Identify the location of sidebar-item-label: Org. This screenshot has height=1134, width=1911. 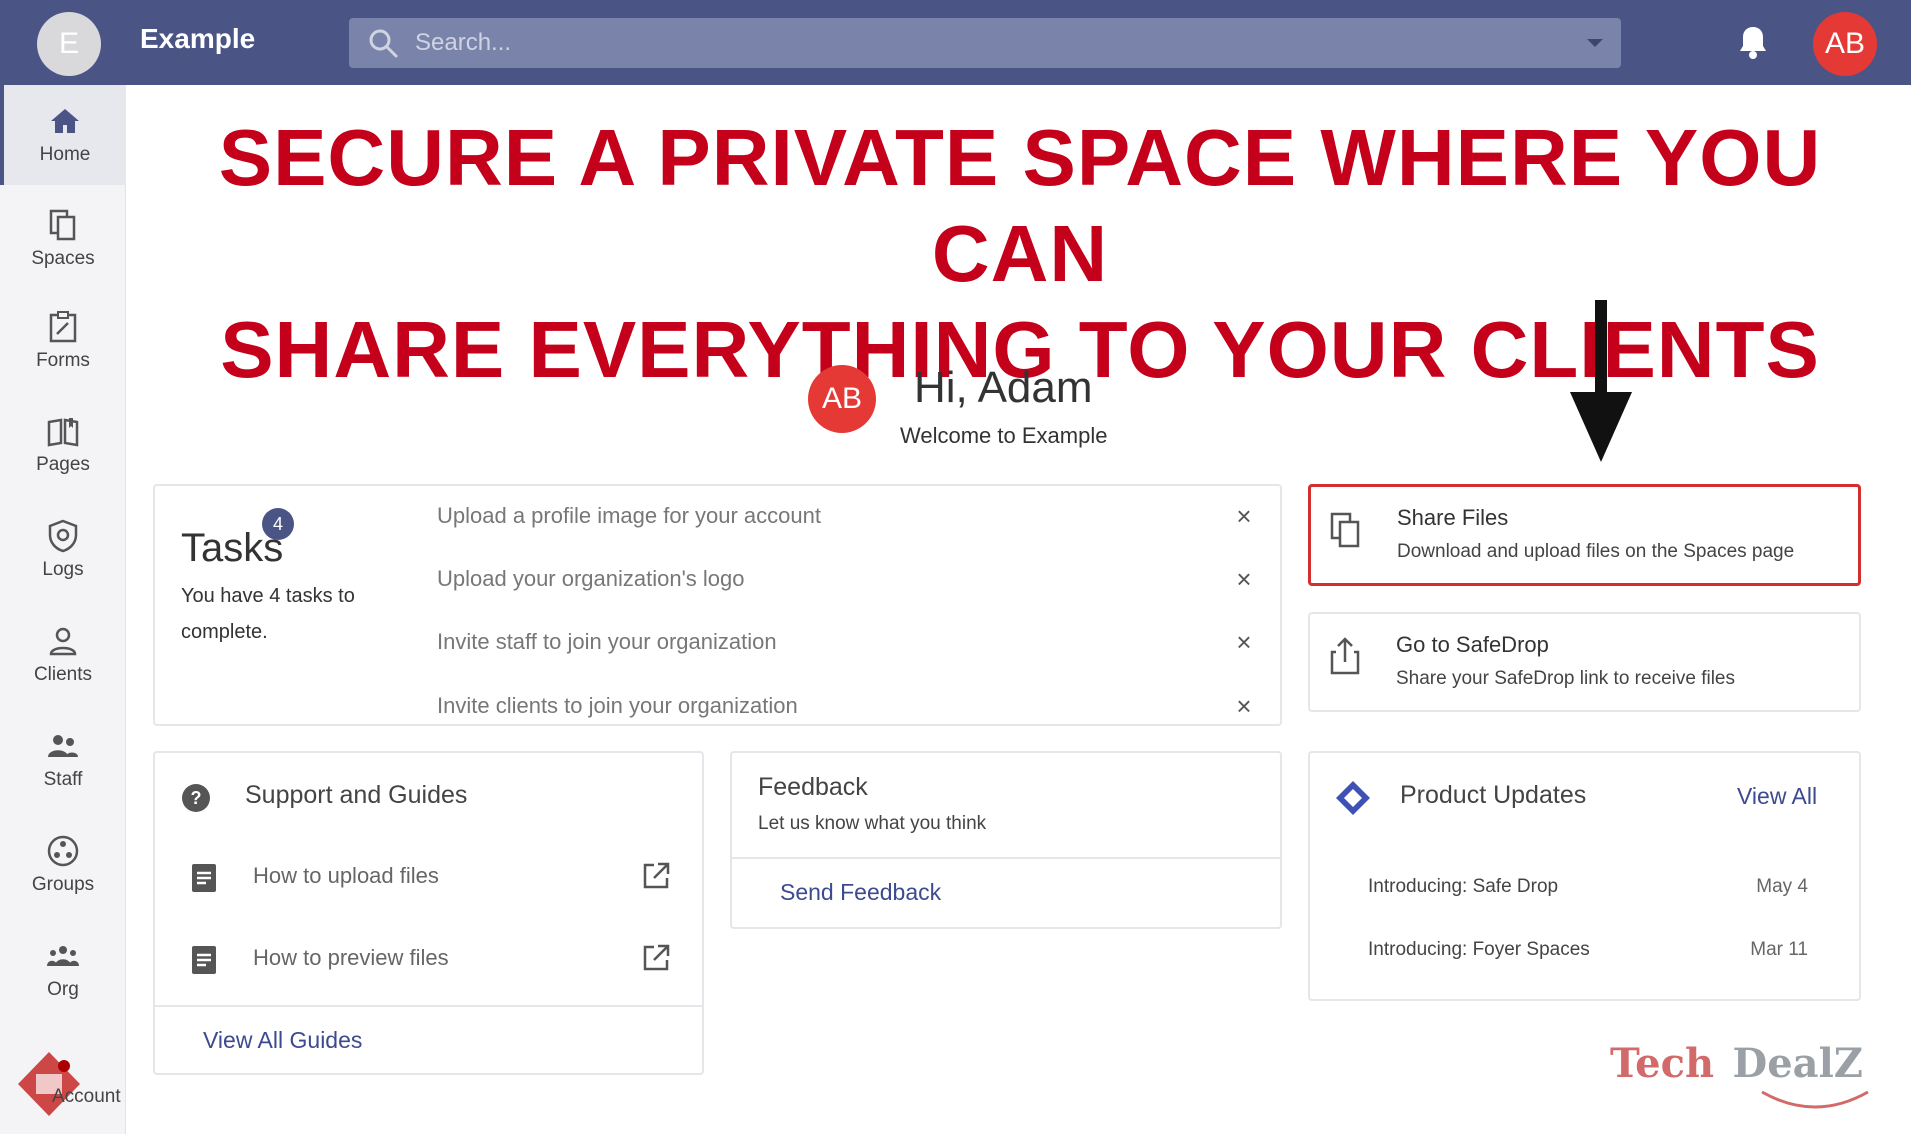
(63, 989).